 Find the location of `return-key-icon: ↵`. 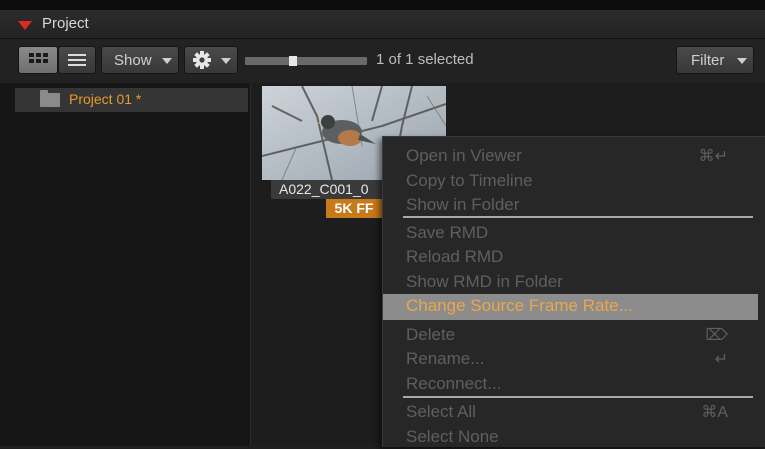

return-key-icon: ↵ is located at coordinates (721, 359).